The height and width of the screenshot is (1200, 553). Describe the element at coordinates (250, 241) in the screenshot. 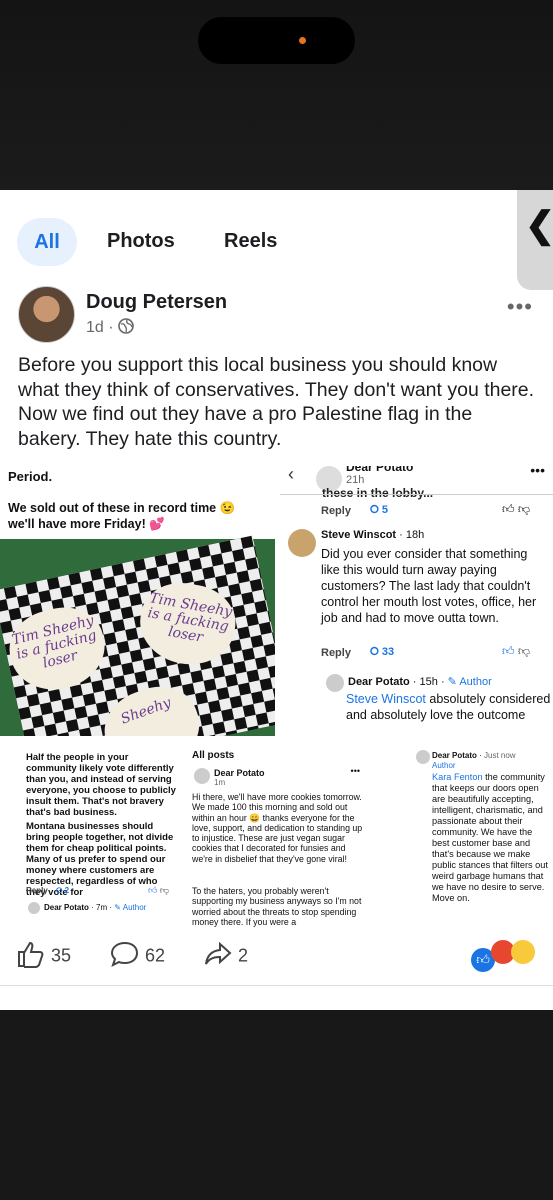

I see `tab-reels: Reels` at that location.